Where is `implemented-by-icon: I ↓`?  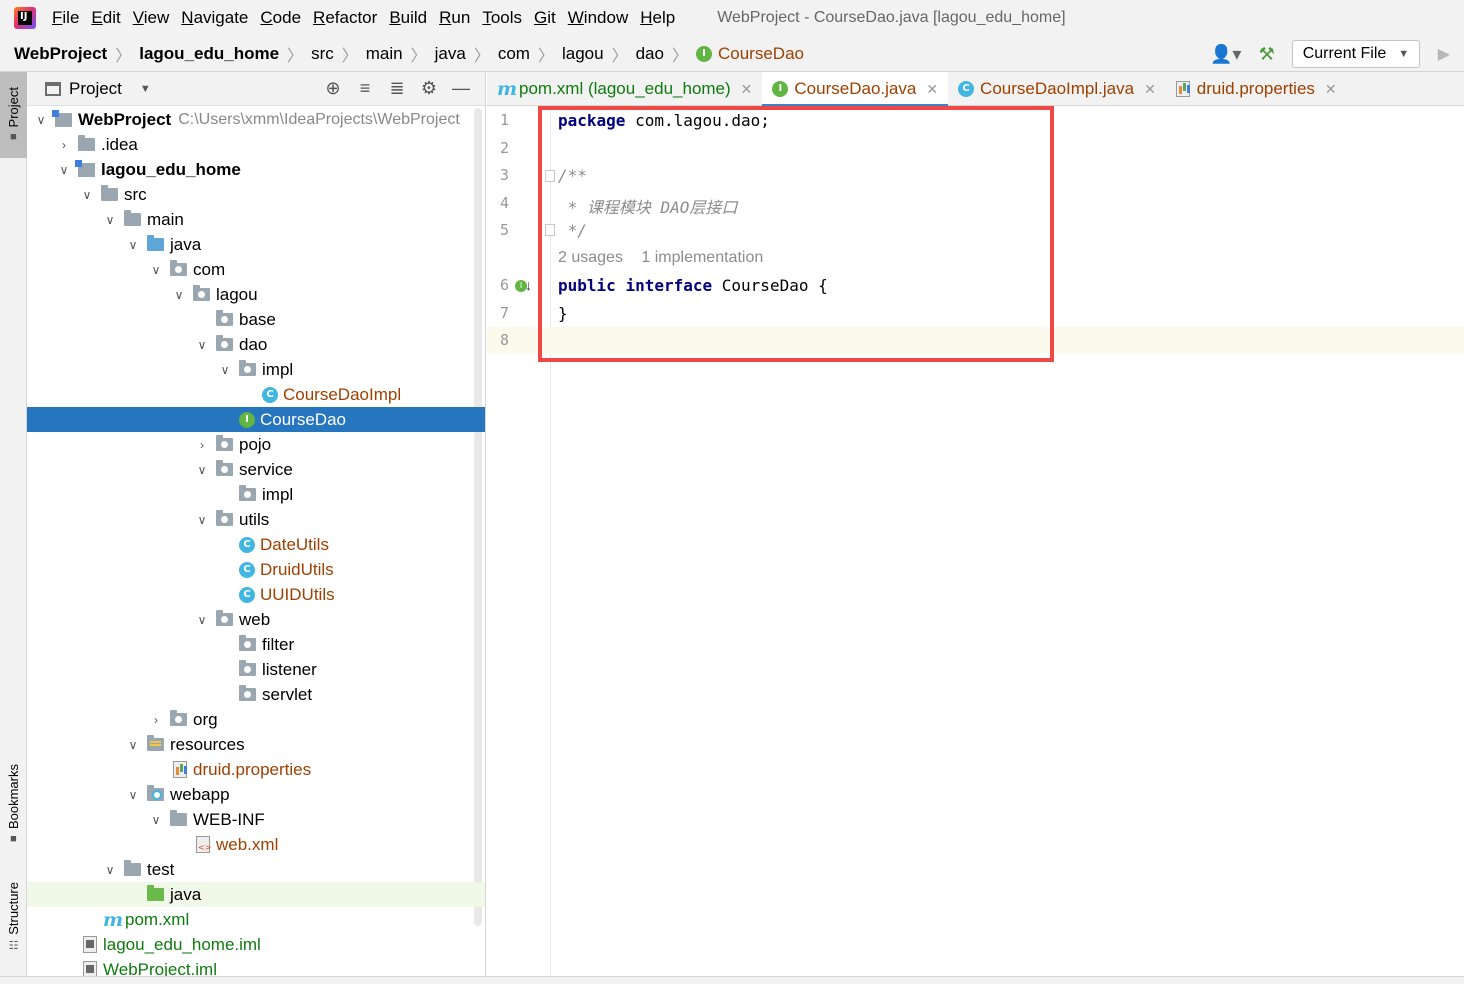 implemented-by-icon: I ↓ is located at coordinates (524, 286).